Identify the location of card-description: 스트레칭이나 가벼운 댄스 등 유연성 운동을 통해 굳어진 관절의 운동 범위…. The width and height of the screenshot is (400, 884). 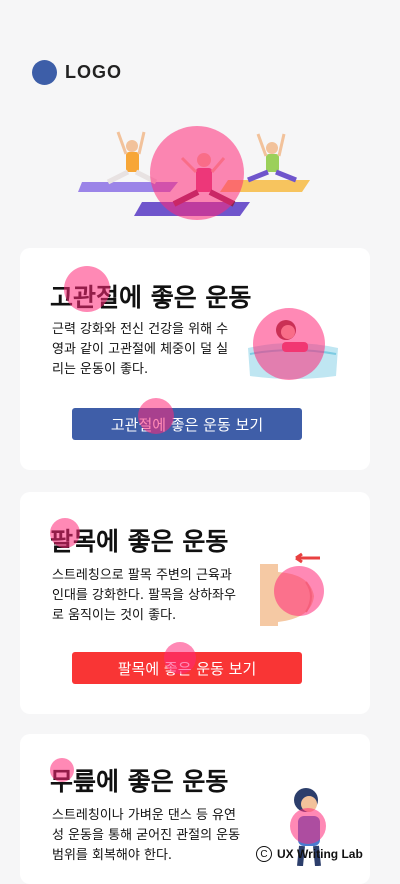
(146, 835).